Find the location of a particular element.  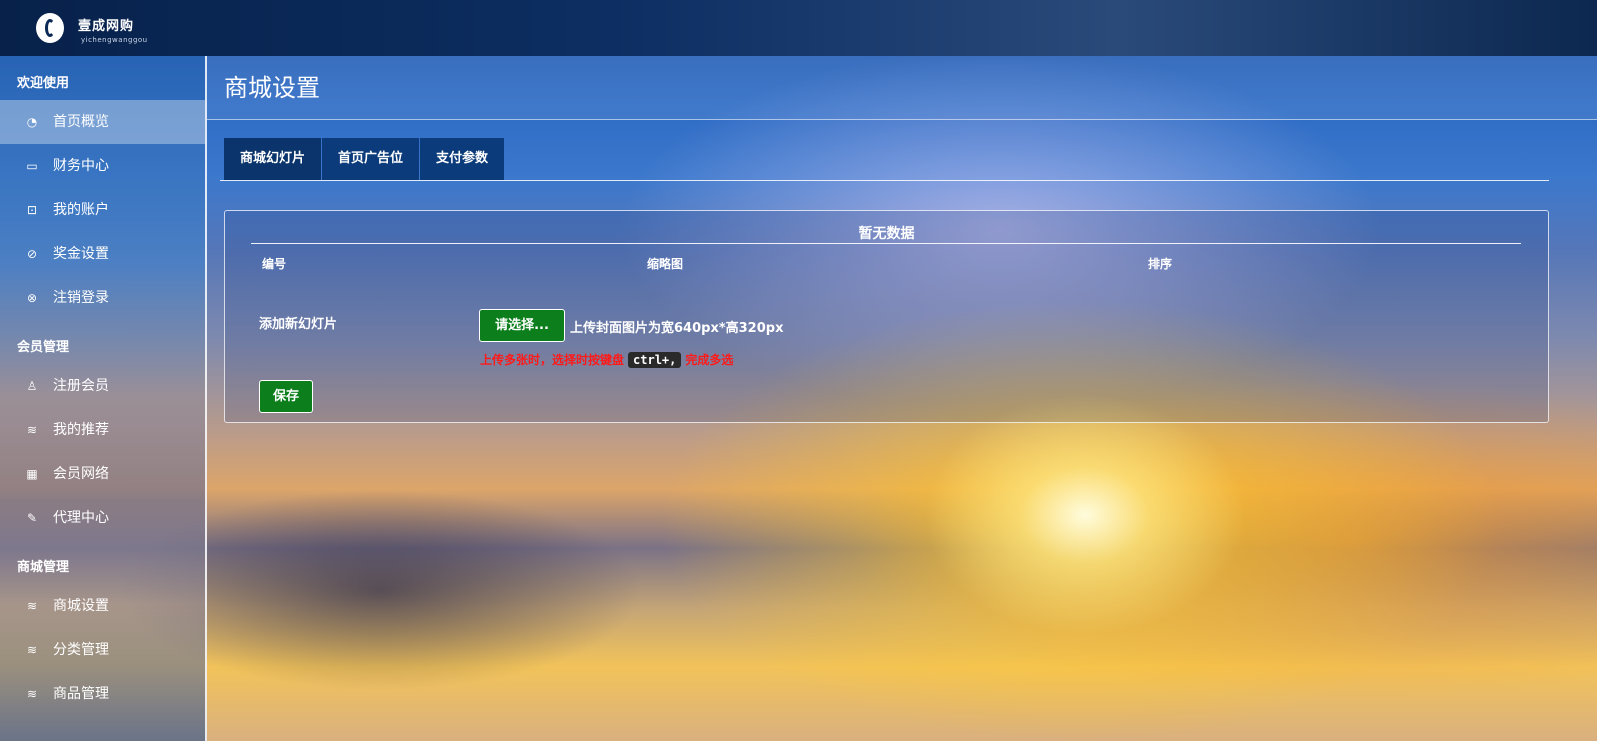

keyboard-shortcut: ctrl+, is located at coordinates (655, 359).